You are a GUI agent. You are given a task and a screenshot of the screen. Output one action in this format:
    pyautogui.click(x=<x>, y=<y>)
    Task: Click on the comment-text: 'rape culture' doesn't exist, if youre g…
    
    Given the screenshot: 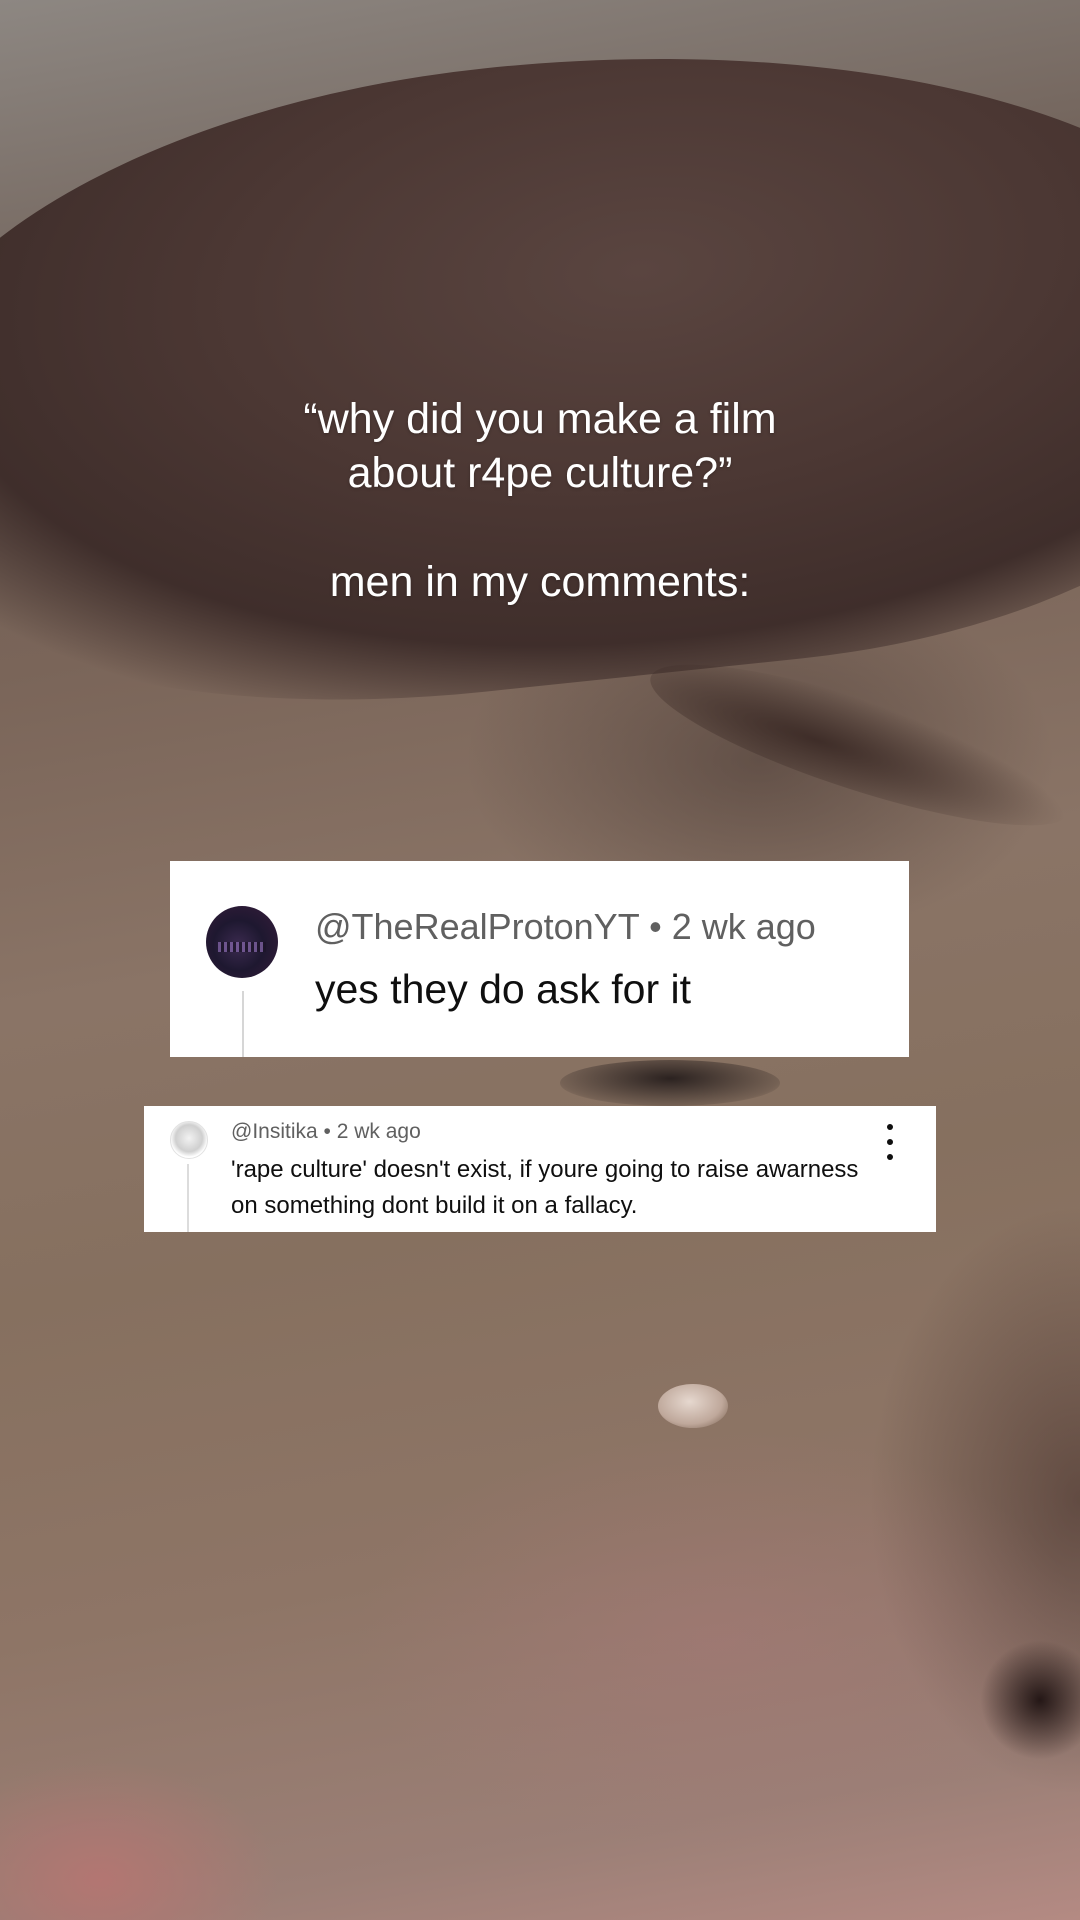 What is the action you would take?
    pyautogui.click(x=545, y=1187)
    